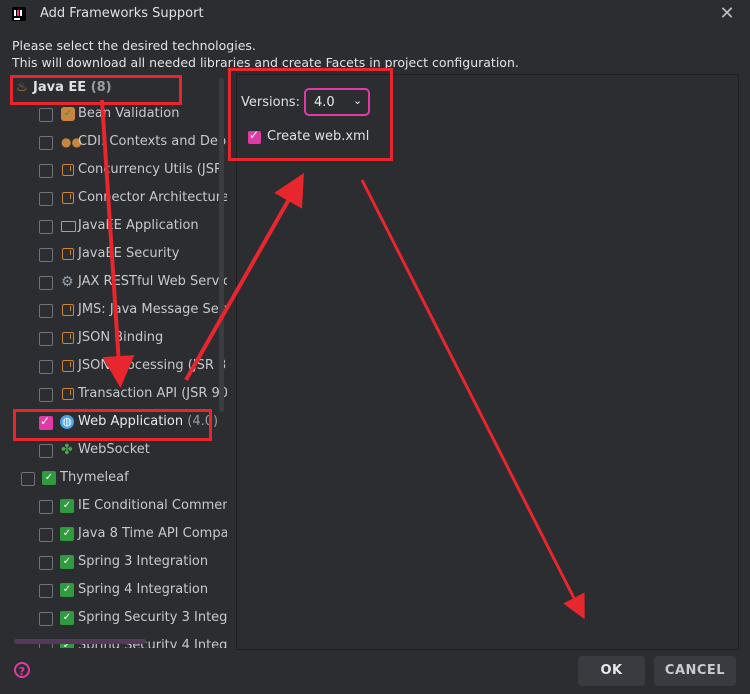 The image size is (750, 694). What do you see at coordinates (118, 619) in the screenshot?
I see `tree-item-spring-security3: ✓ Spring Security 3 Integrat` at bounding box center [118, 619].